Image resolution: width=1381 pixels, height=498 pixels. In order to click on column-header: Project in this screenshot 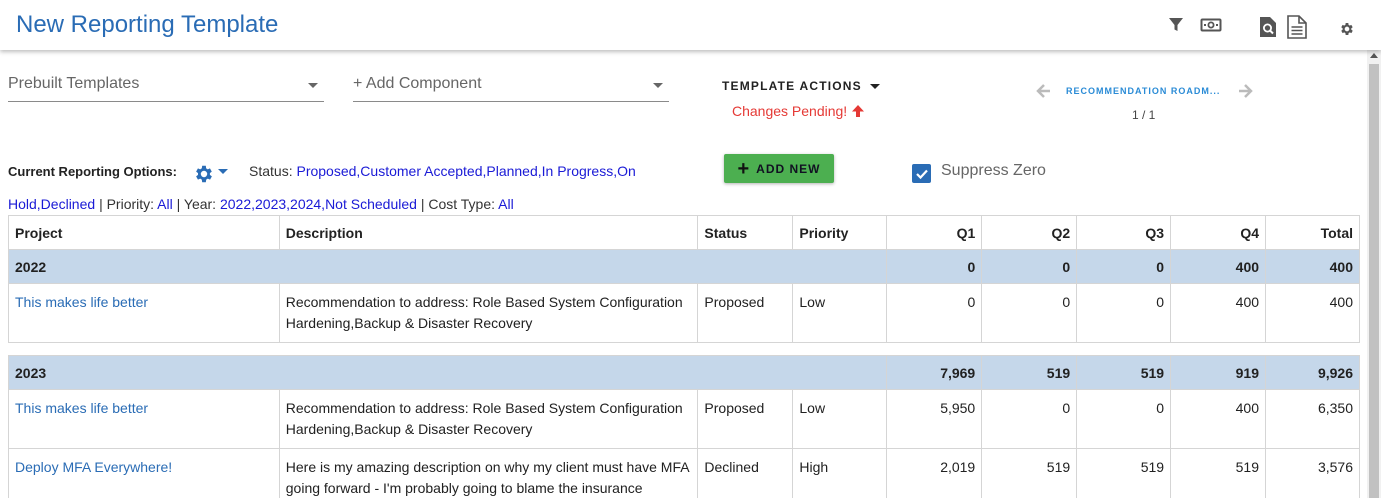, I will do `click(144, 232)`.